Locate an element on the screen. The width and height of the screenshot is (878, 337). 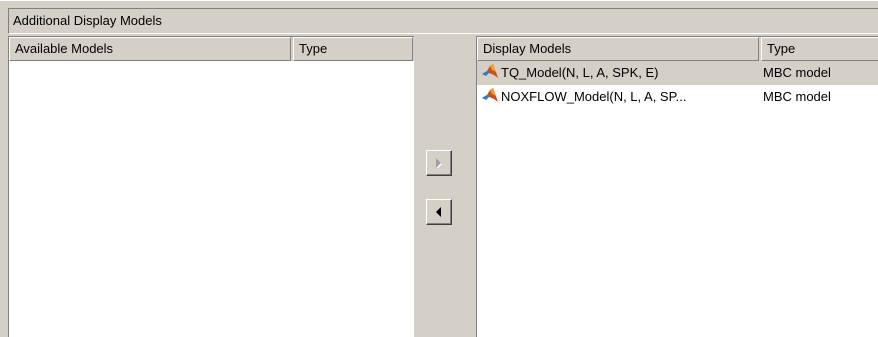
arrow-right-icon is located at coordinates (439, 163).